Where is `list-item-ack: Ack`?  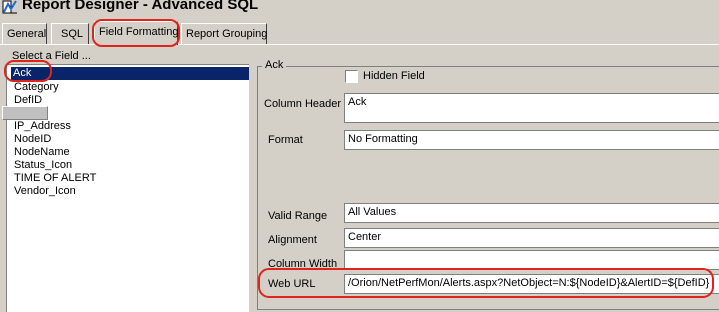
list-item-ack: Ack is located at coordinates (130, 73).